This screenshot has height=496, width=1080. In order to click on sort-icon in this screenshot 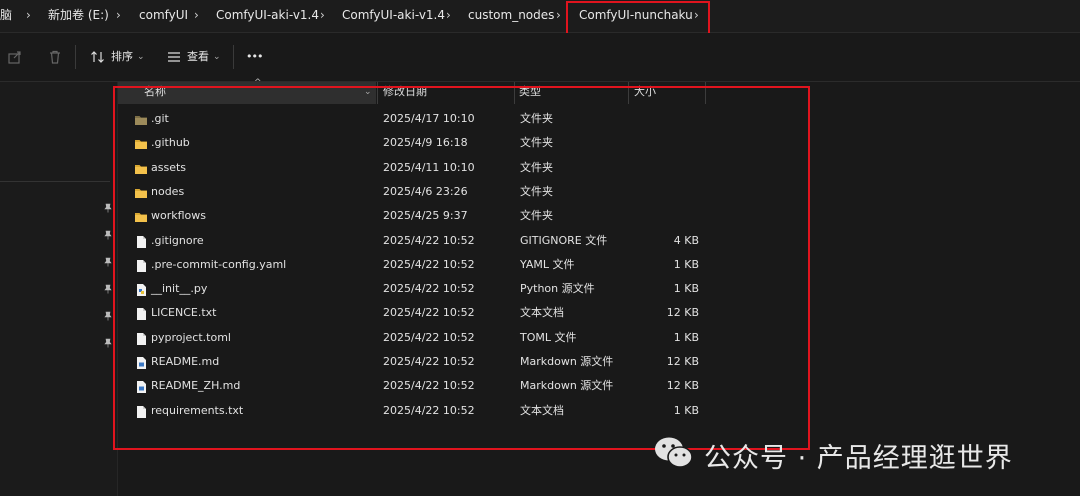, I will do `click(98, 58)`.